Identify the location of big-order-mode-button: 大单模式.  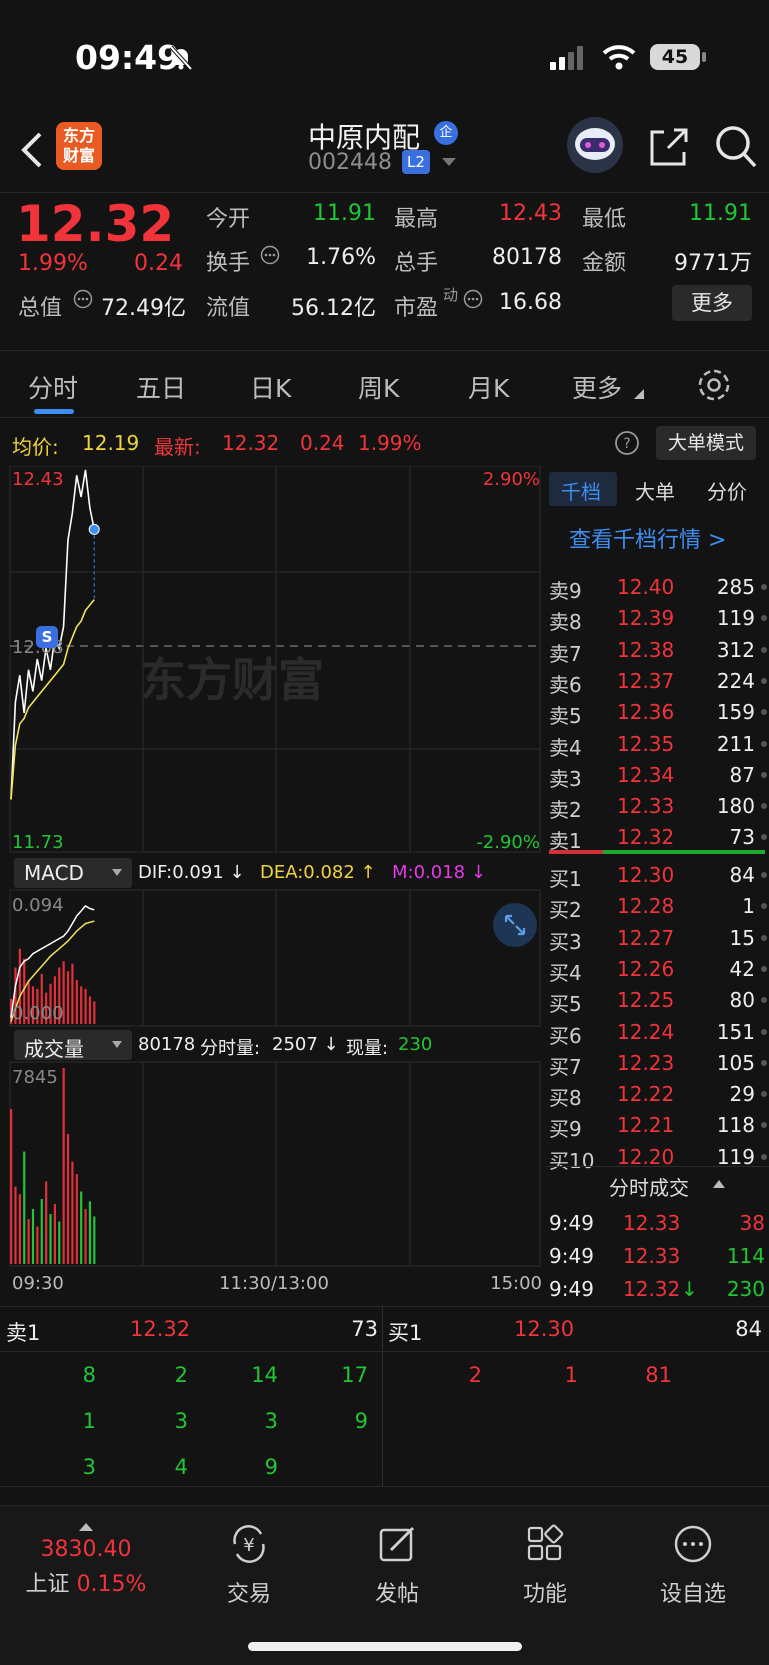
(706, 443).